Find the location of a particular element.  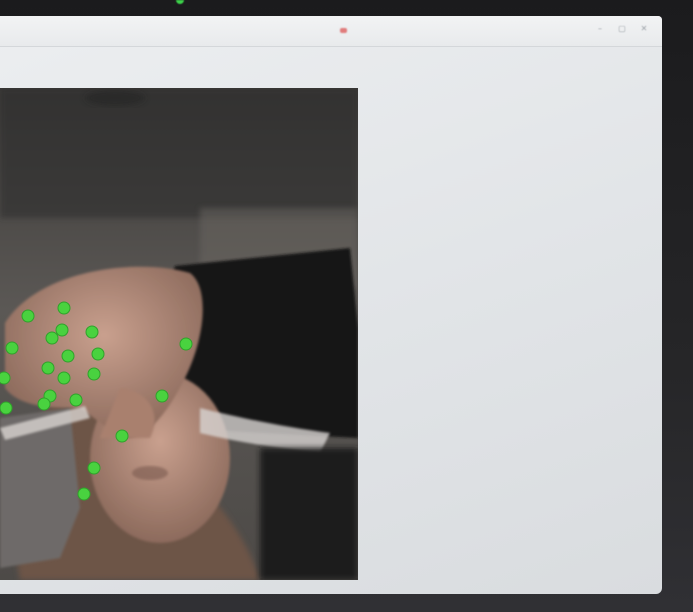

window-controls: – ▢ ✕ is located at coordinates (622, 29).